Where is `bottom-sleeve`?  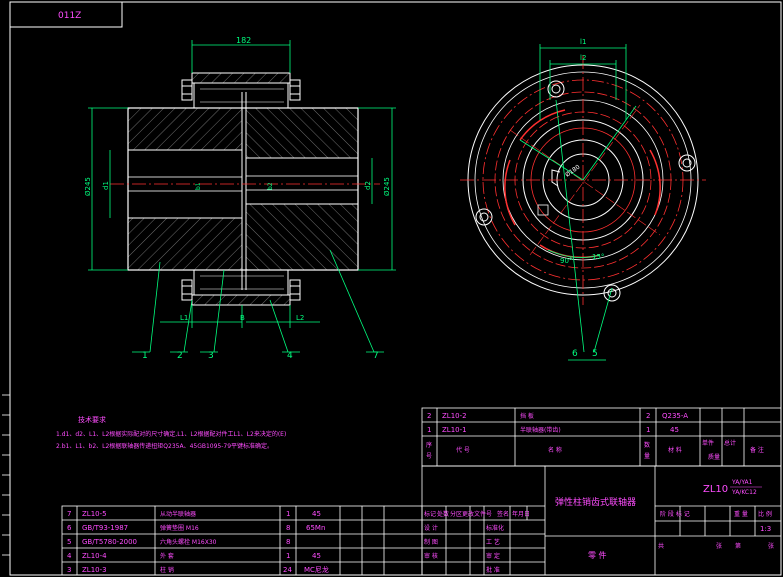
bottom-sleeve is located at coordinates (241, 300).